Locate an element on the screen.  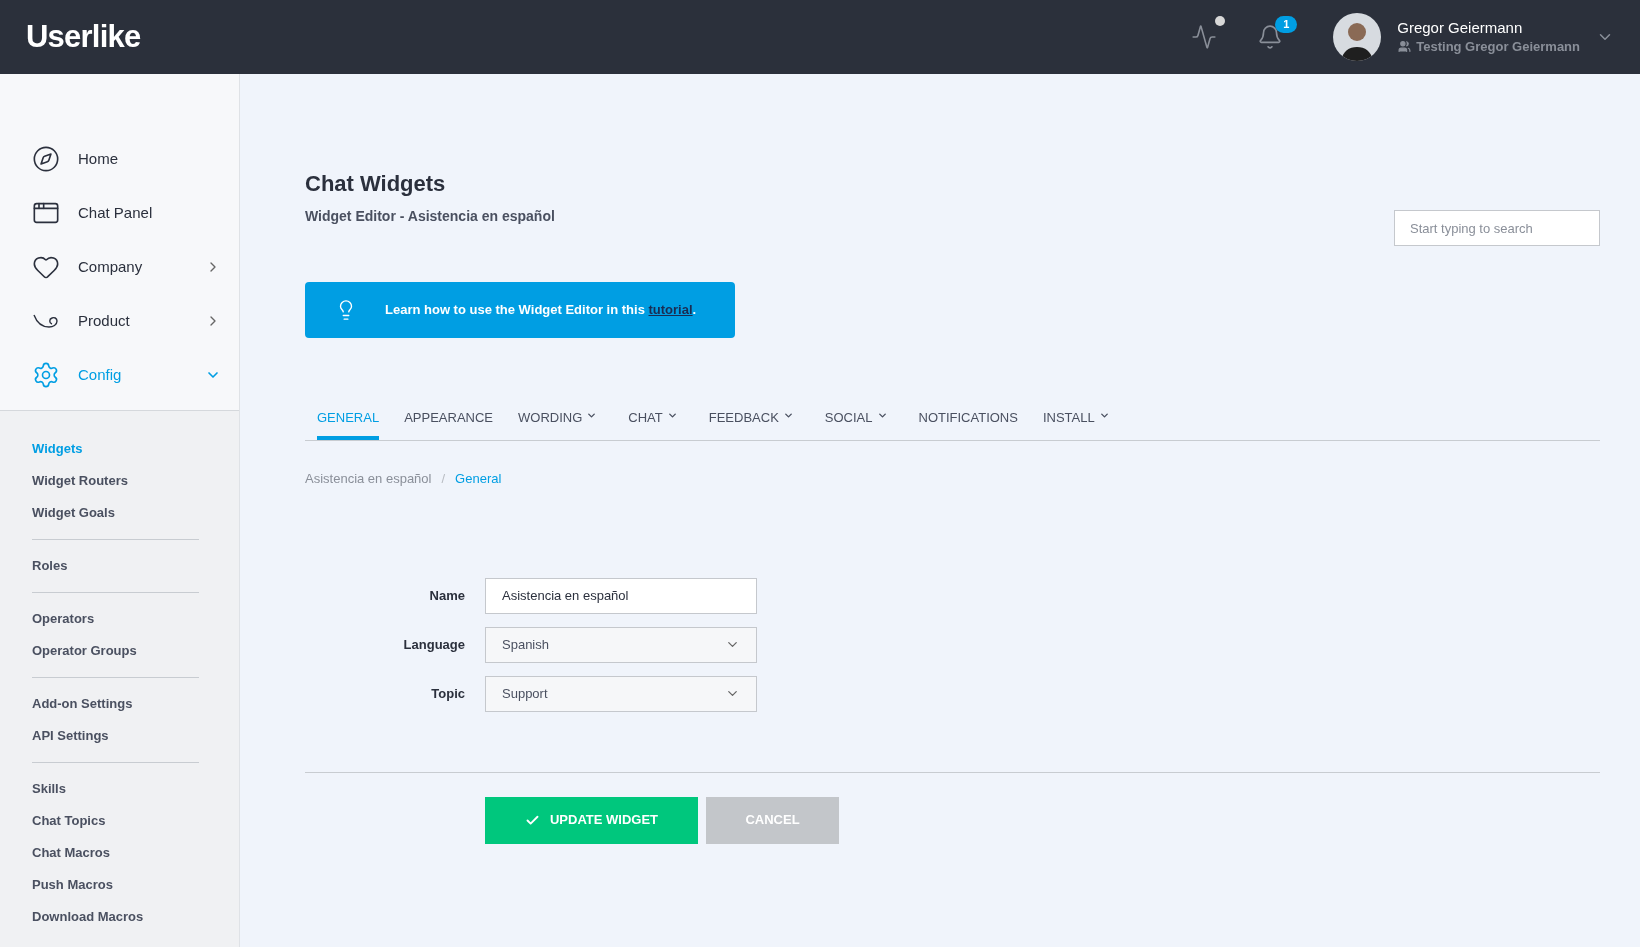
tab: CHAT is located at coordinates (656, 420).